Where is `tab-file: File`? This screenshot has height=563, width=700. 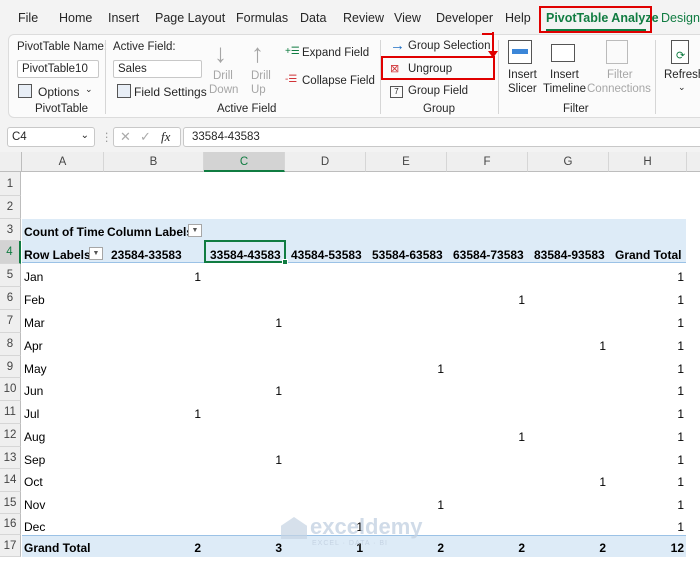 tab-file: File is located at coordinates (28, 18).